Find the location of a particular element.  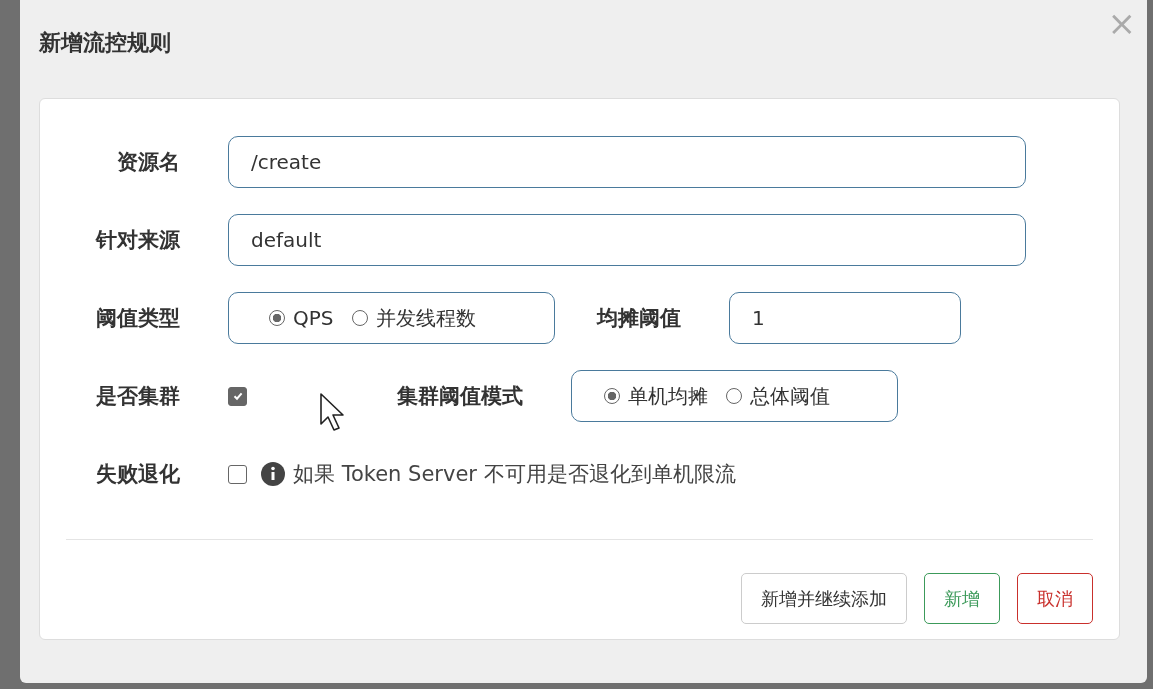

field-label: 集群阈值模式 is located at coordinates (459, 396).